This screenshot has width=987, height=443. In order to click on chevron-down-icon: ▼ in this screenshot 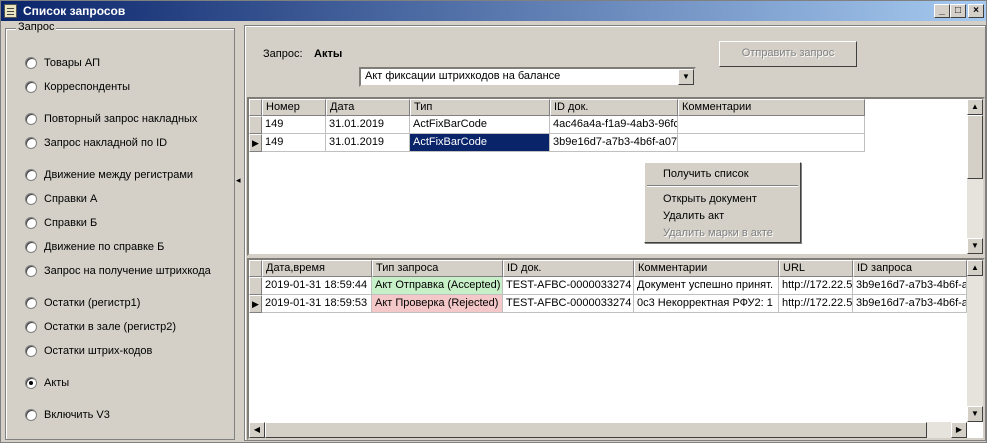, I will do `click(686, 77)`.